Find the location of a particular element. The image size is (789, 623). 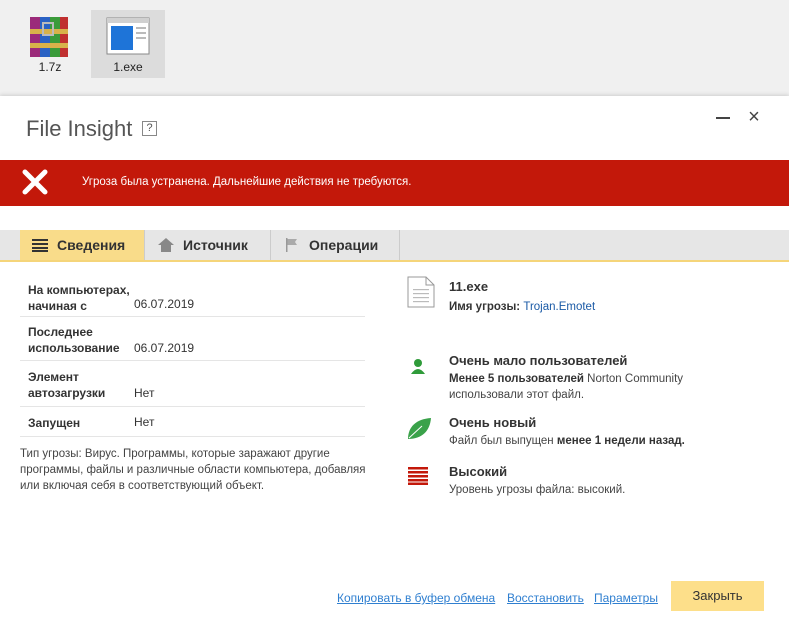

detail-key: Последнее использование is located at coordinates (74, 340).